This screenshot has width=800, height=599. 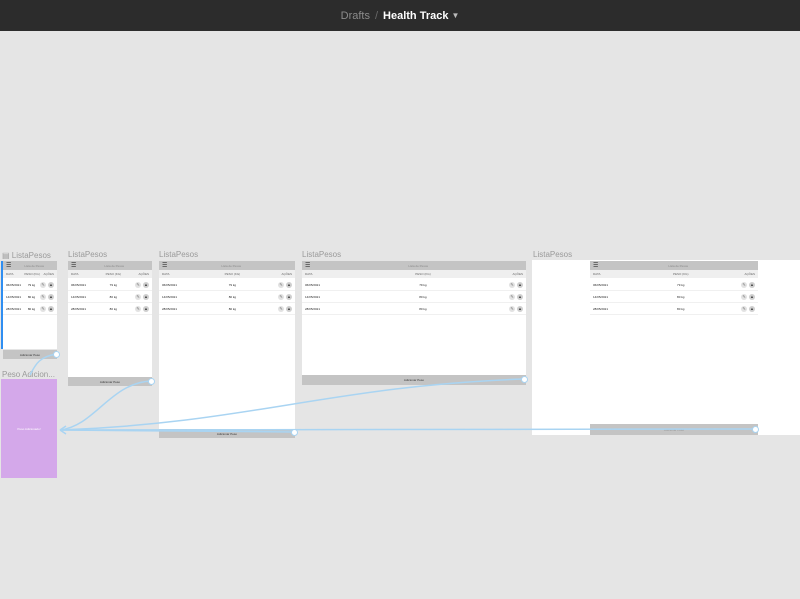 What do you see at coordinates (26, 255) in the screenshot?
I see `frame-label-1: ▤ ListaPesos` at bounding box center [26, 255].